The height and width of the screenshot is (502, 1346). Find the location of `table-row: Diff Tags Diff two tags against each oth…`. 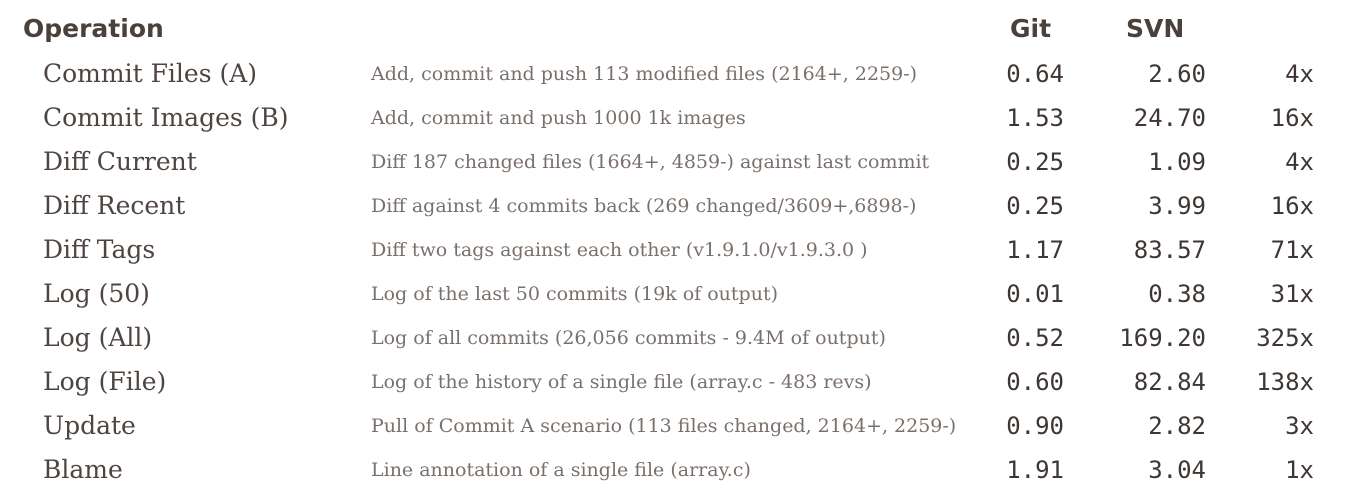

table-row: Diff Tags Diff two tags against each oth… is located at coordinates (673, 250).